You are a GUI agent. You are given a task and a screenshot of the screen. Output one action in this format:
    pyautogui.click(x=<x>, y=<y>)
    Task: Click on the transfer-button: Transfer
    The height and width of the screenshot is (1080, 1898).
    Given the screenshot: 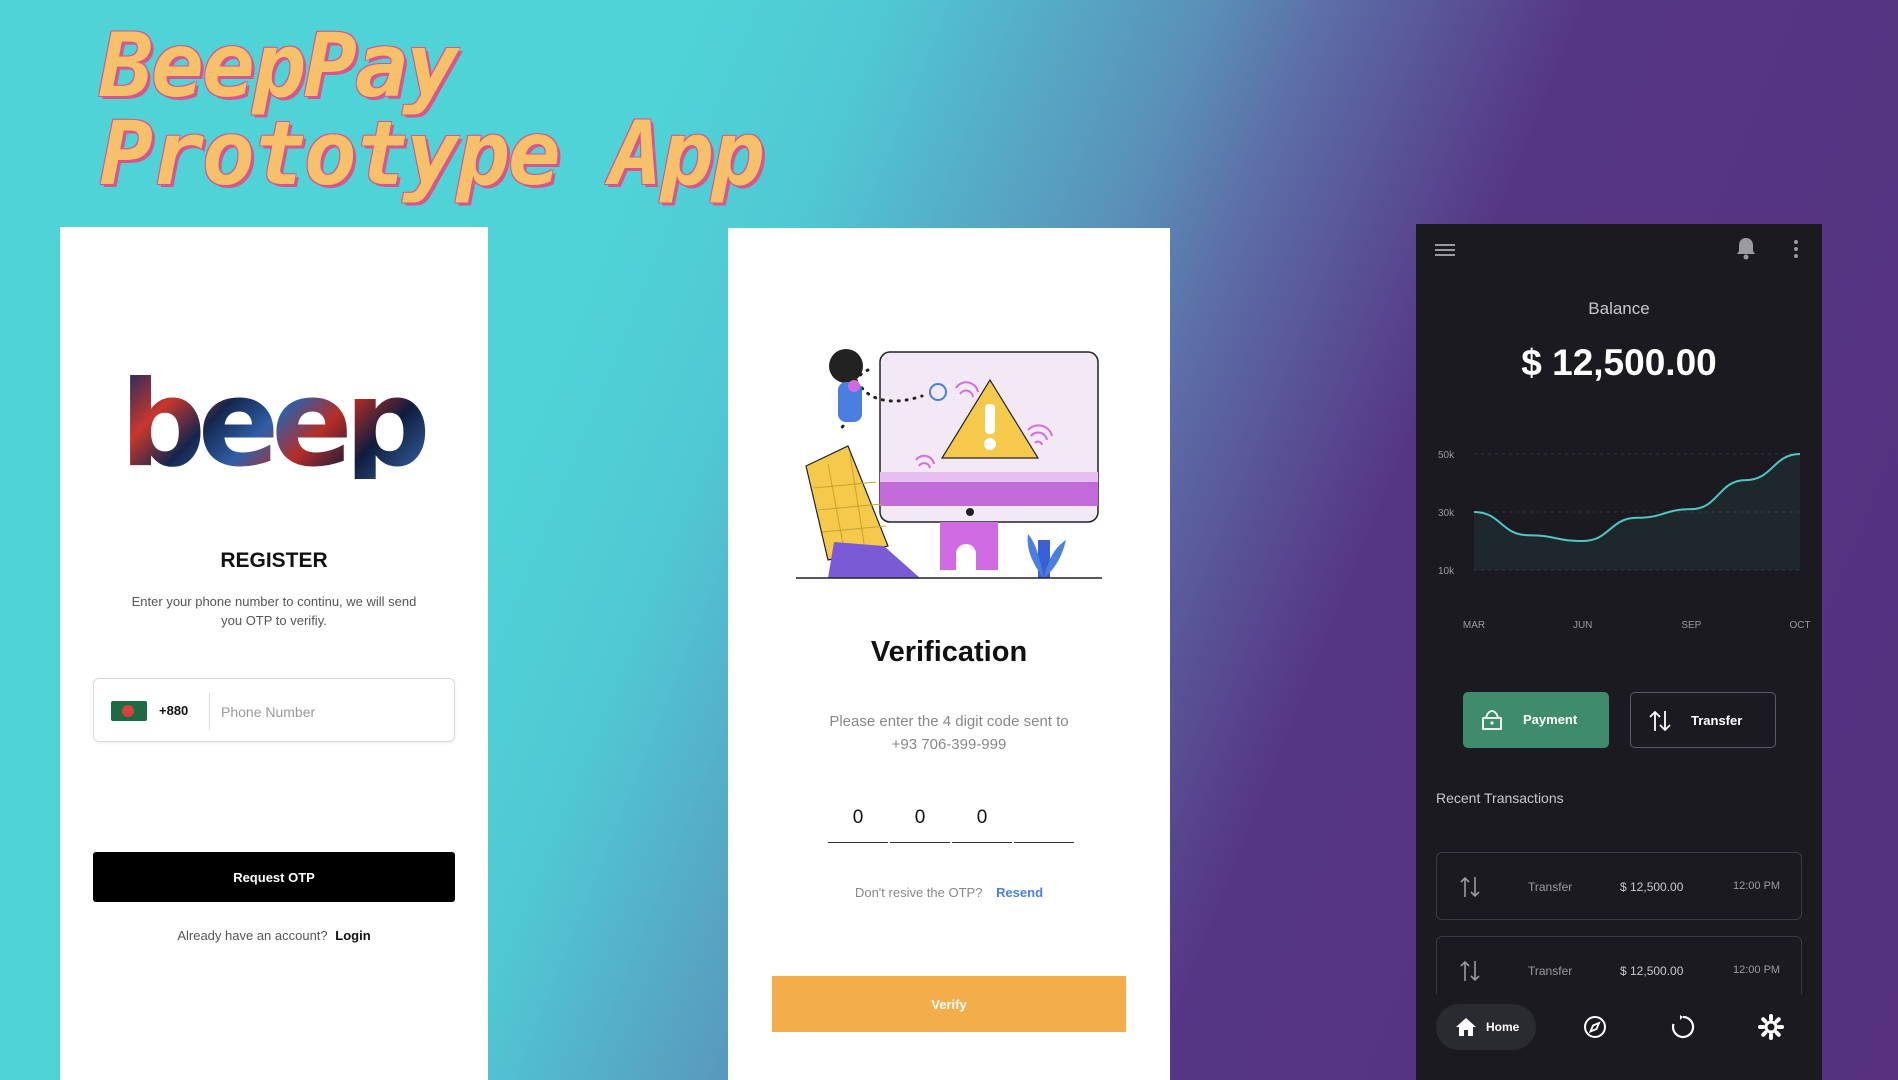 What is the action you would take?
    pyautogui.click(x=1703, y=720)
    